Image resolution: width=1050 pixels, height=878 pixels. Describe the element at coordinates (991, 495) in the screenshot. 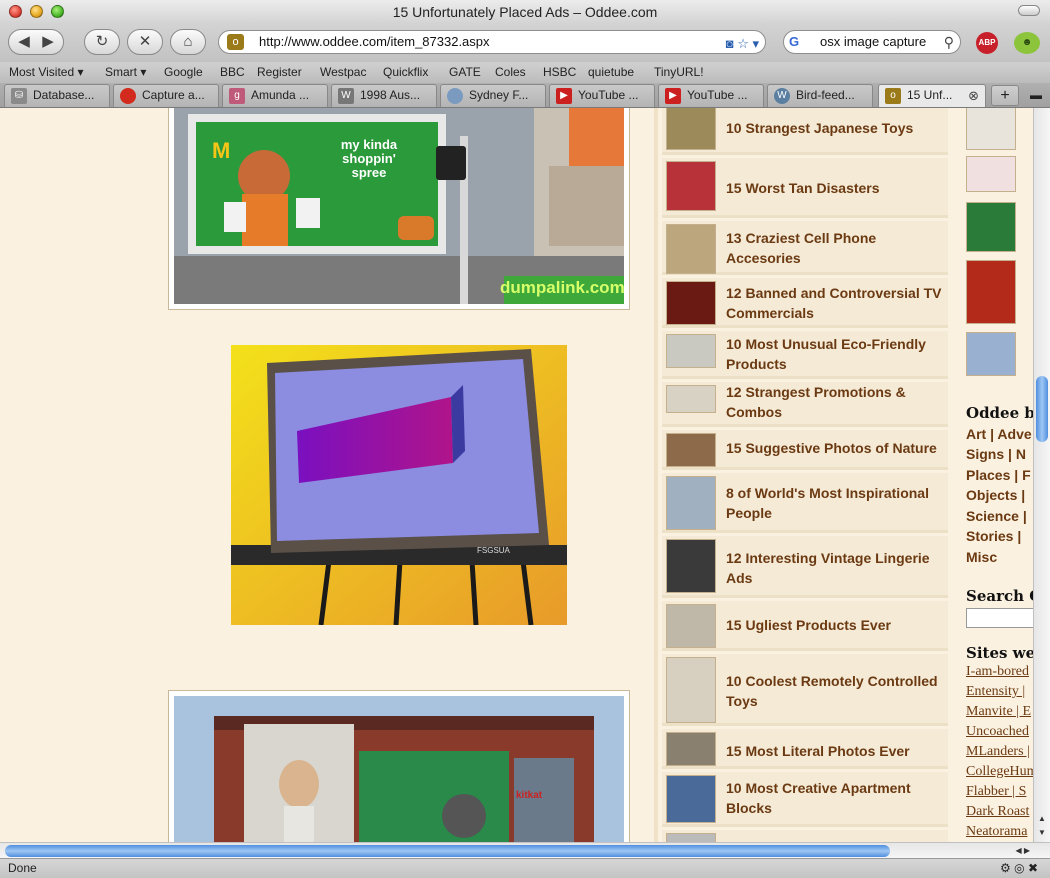

I see `category-link: Objects` at that location.